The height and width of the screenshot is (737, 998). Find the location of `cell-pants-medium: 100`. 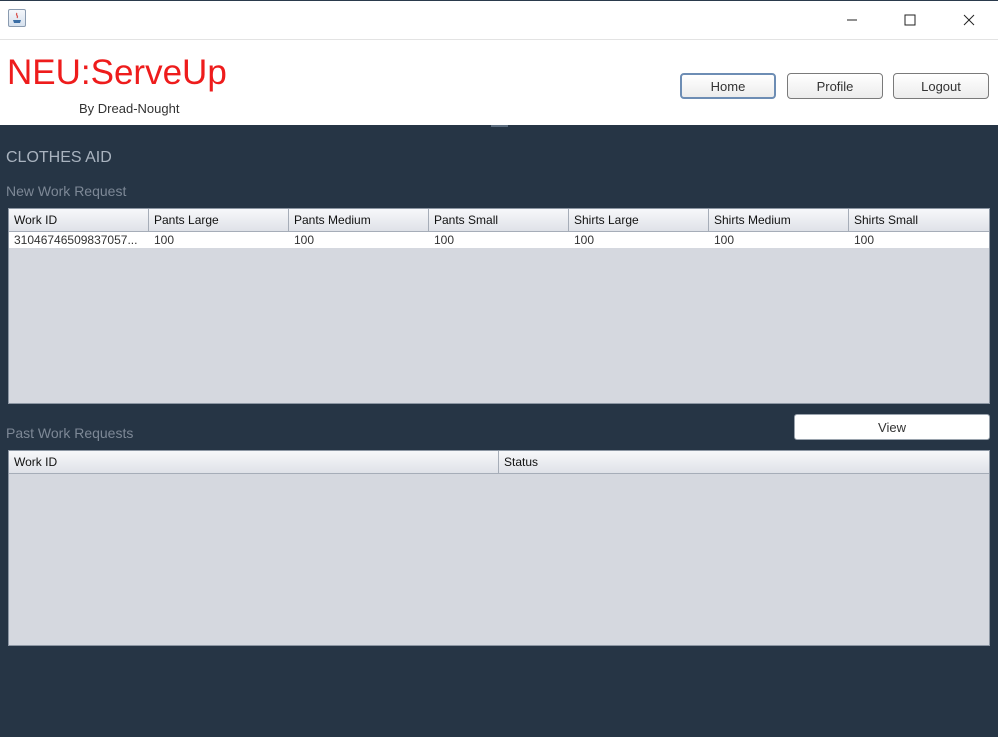

cell-pants-medium: 100 is located at coordinates (359, 240).